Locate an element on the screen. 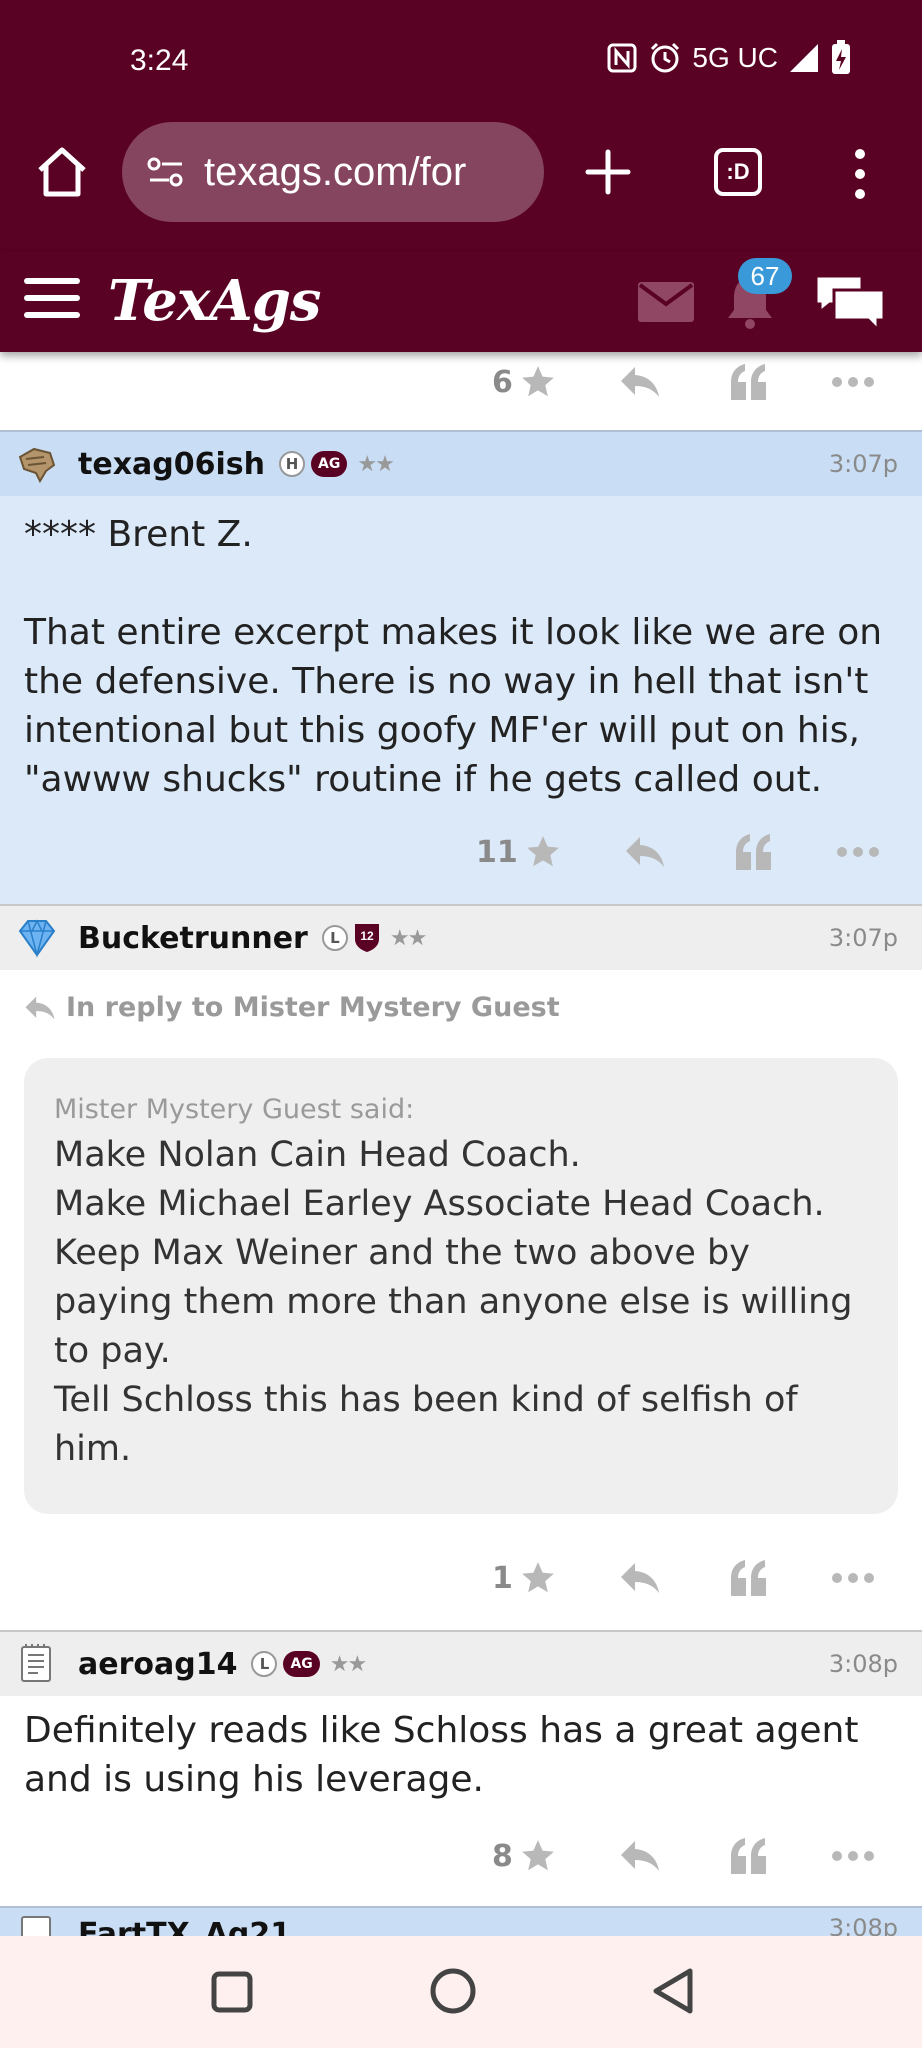 This screenshot has height=2048, width=922. star-count: 1 is located at coordinates (502, 1578).